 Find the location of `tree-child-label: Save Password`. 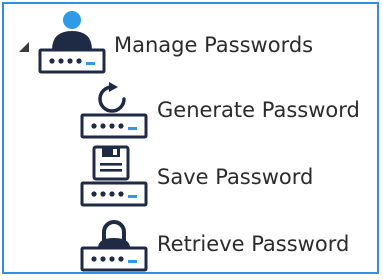

tree-child-label: Save Password is located at coordinates (235, 177).